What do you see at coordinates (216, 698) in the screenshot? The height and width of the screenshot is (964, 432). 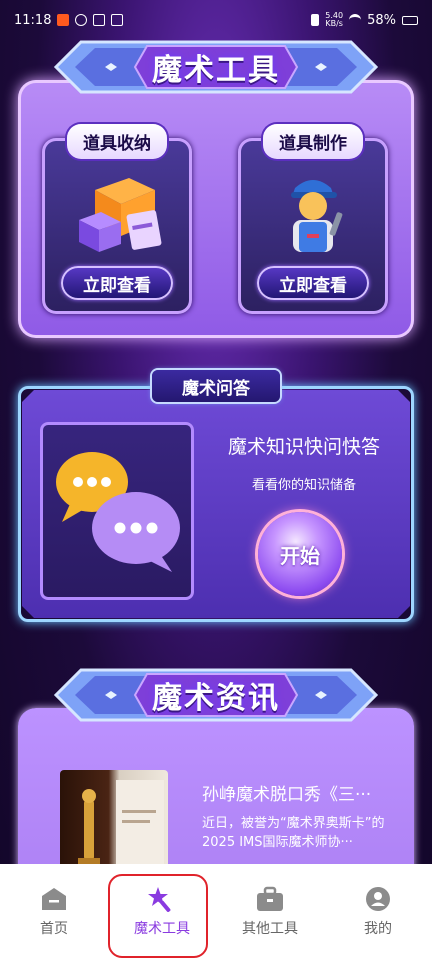 I see `magic-news-title: 魔术资讯` at bounding box center [216, 698].